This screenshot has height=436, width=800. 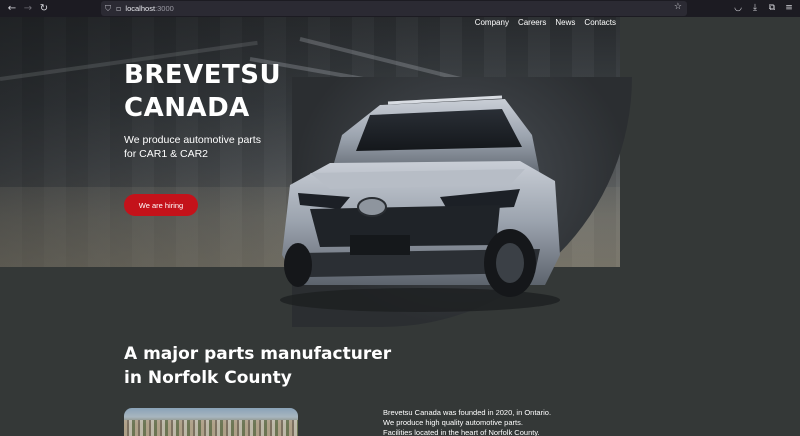 What do you see at coordinates (789, 8) in the screenshot?
I see `menu-icon: ≡` at bounding box center [789, 8].